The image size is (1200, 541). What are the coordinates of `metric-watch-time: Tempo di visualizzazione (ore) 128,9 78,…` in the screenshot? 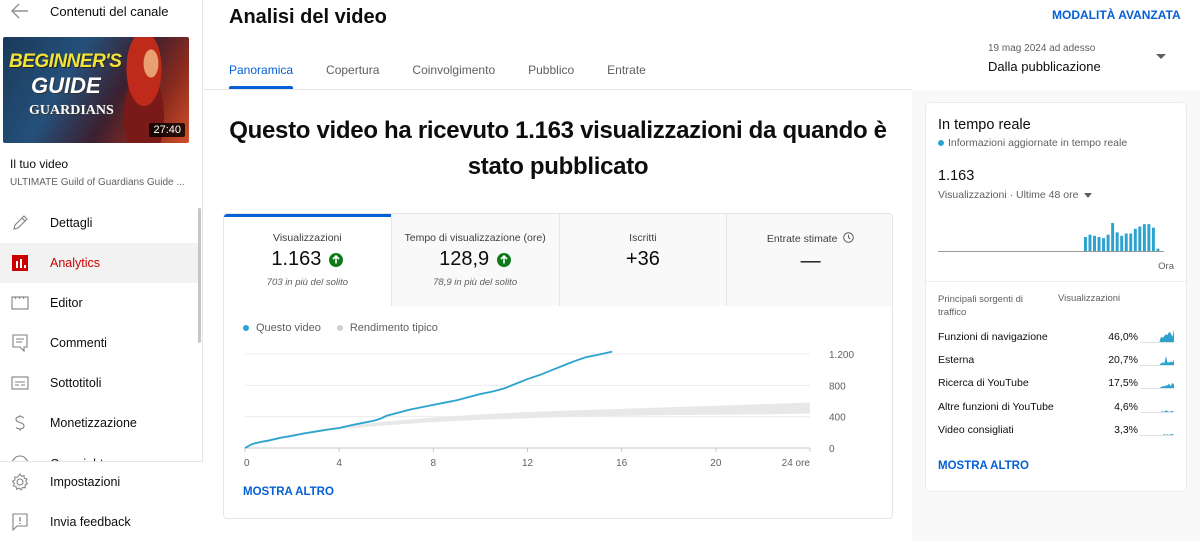 It's located at (474, 260).